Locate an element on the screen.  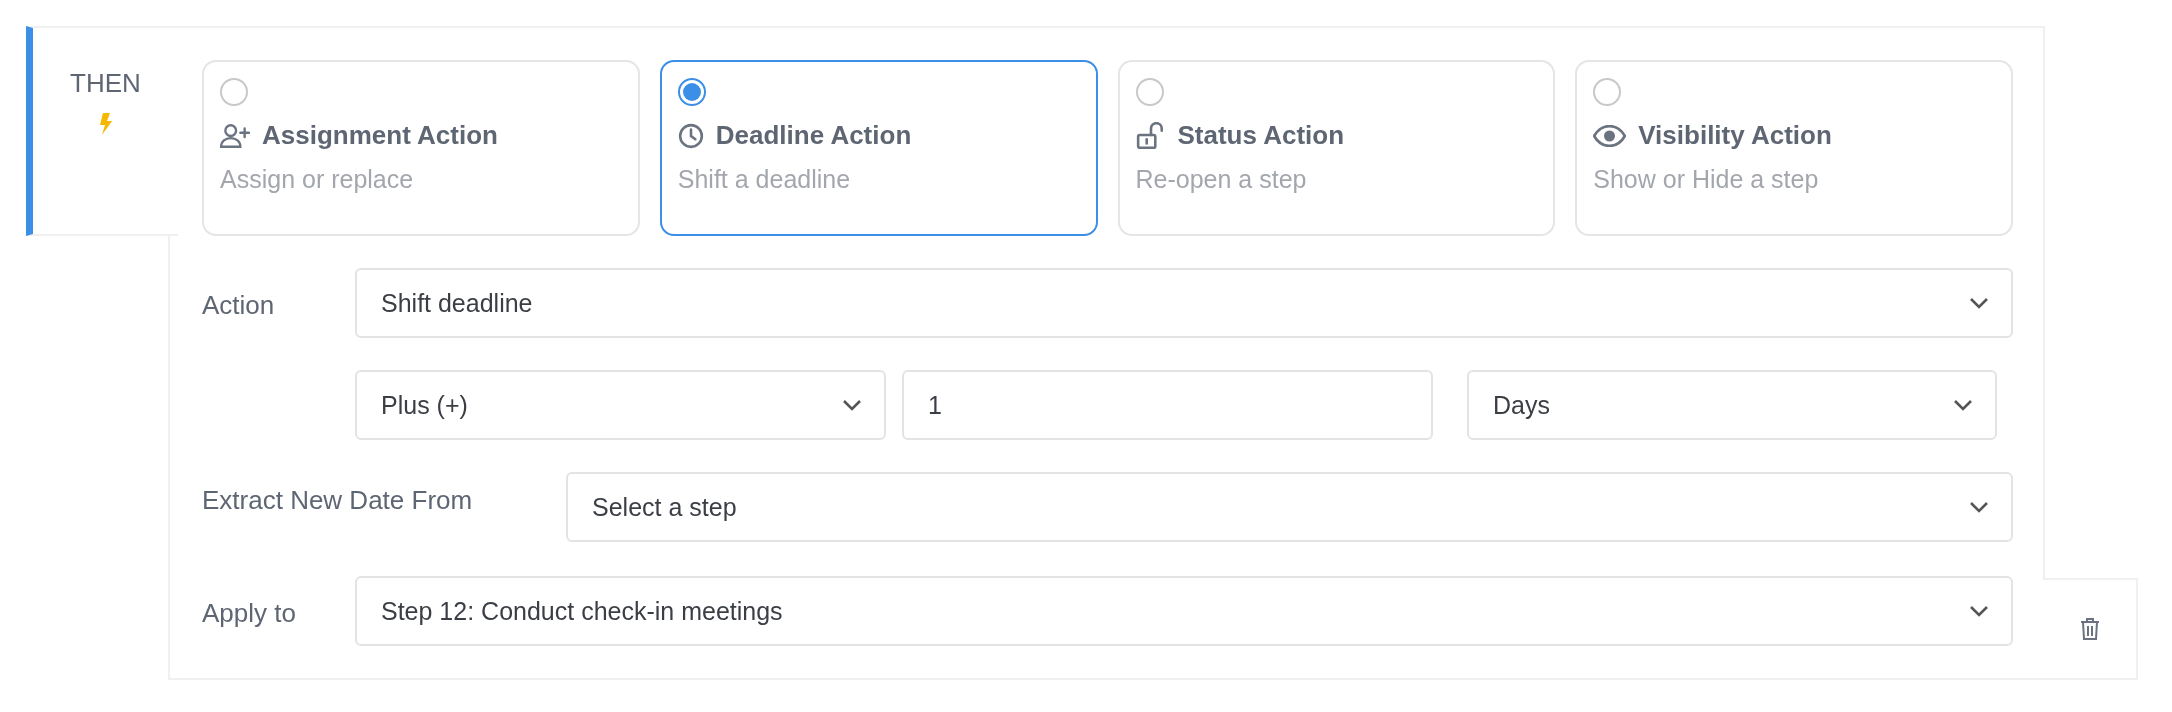
unit-select: Days is located at coordinates (1732, 405).